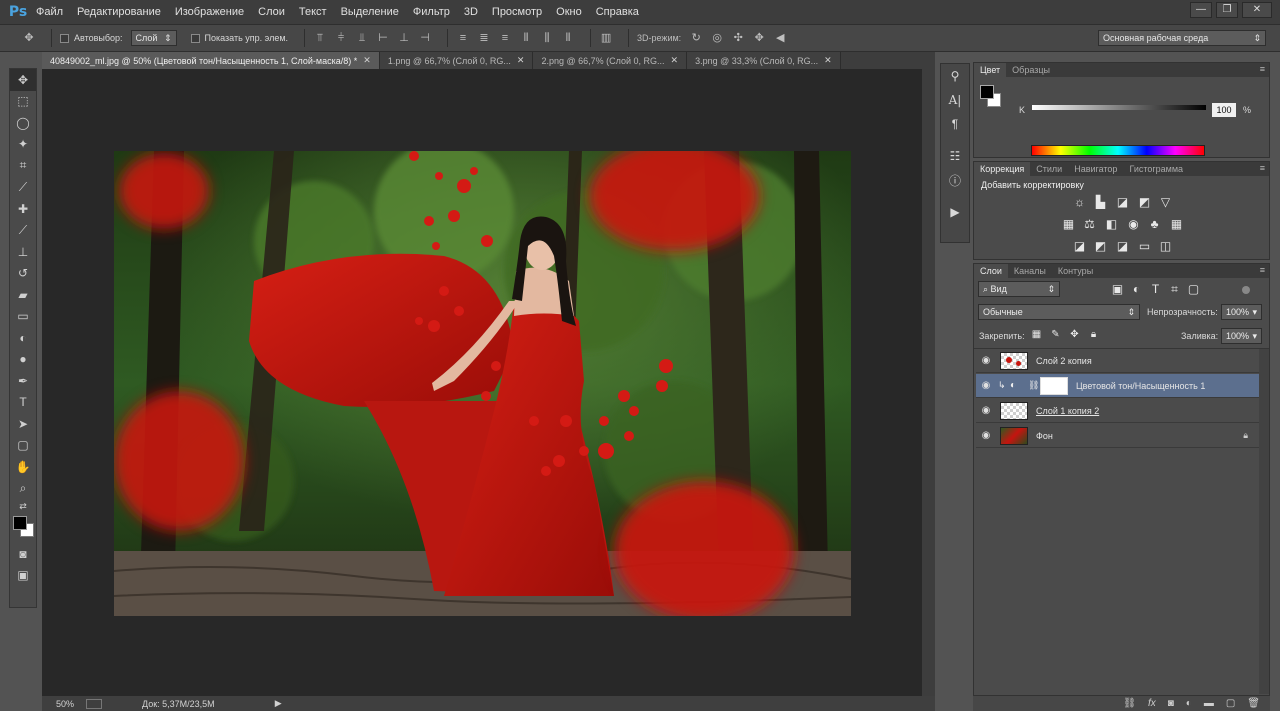 The height and width of the screenshot is (711, 1280). Describe the element at coordinates (1264, 521) in the screenshot. I see `layers-scrollbar` at that location.